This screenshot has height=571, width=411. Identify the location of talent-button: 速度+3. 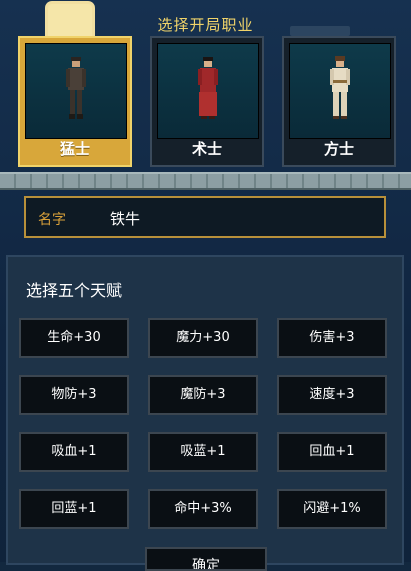
(332, 395).